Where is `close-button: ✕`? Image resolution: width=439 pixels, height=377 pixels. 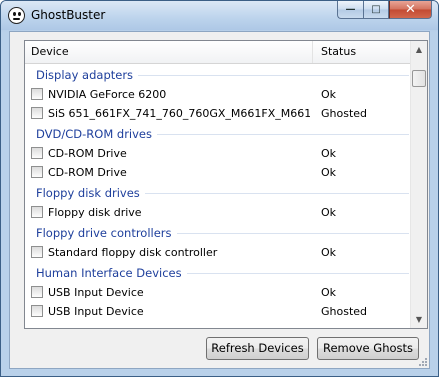 close-button: ✕ is located at coordinates (410, 10).